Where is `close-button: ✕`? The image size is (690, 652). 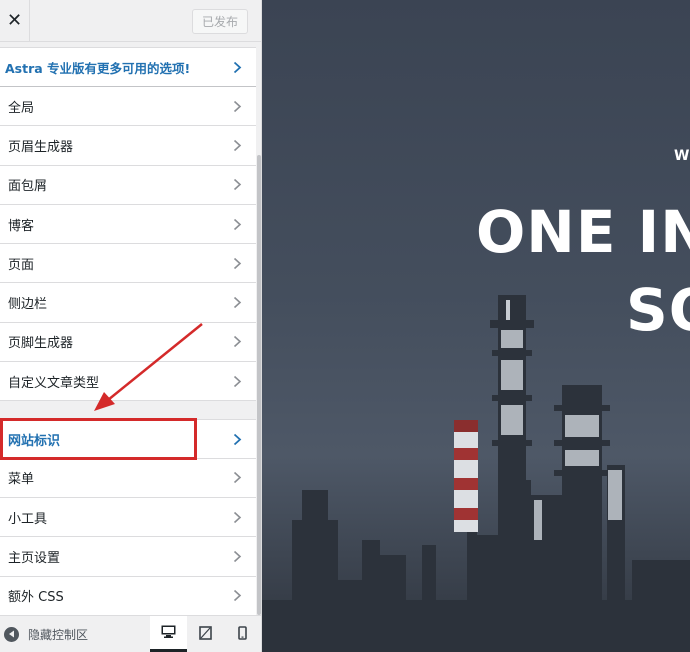
close-button: ✕ is located at coordinates (15, 20).